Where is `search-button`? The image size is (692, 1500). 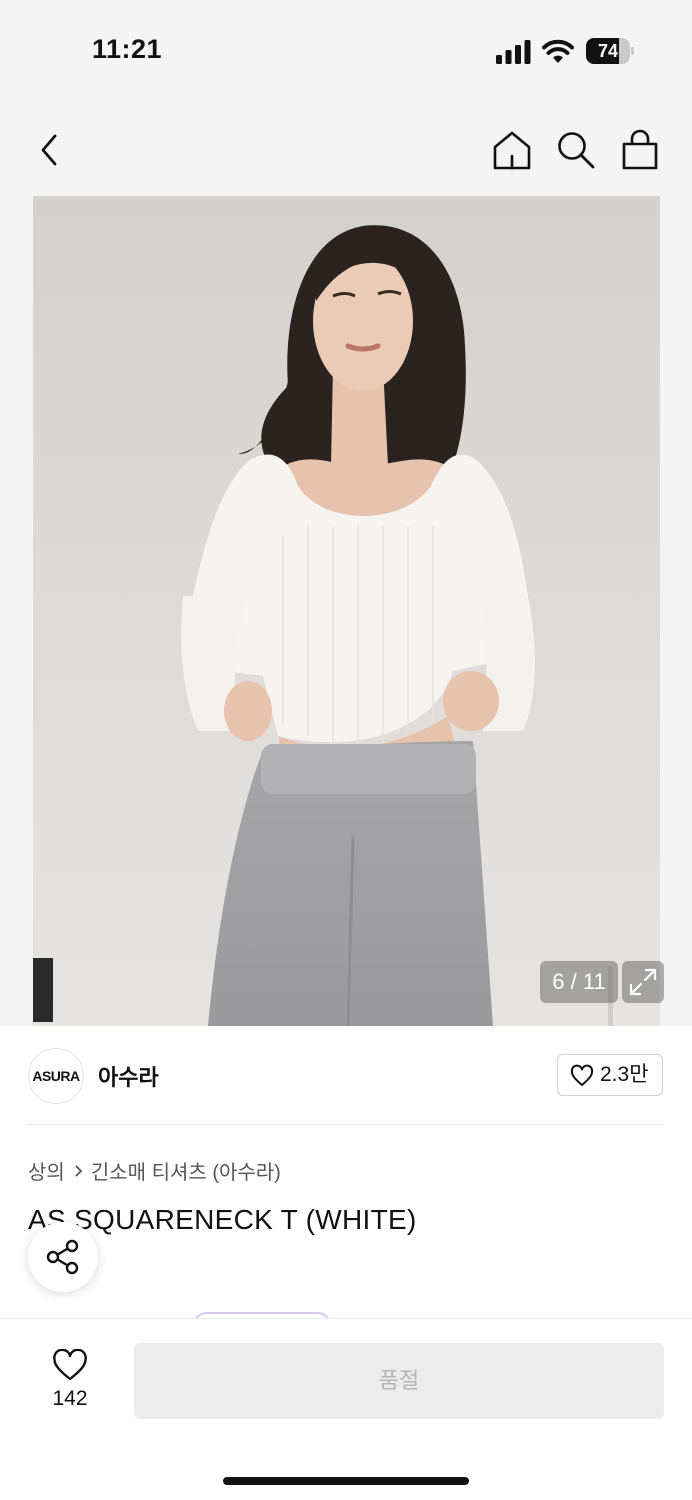 search-button is located at coordinates (576, 150).